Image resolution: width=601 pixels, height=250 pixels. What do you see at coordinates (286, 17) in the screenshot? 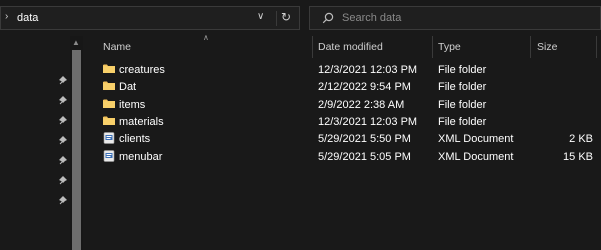
I see `refresh-icon: ↻` at bounding box center [286, 17].